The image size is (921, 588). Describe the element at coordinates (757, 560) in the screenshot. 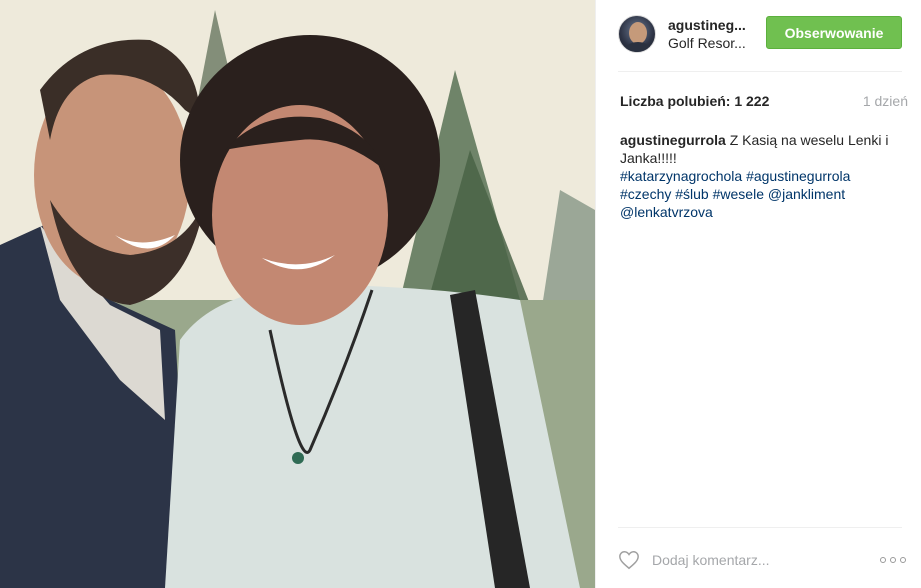

I see `comment-input` at that location.